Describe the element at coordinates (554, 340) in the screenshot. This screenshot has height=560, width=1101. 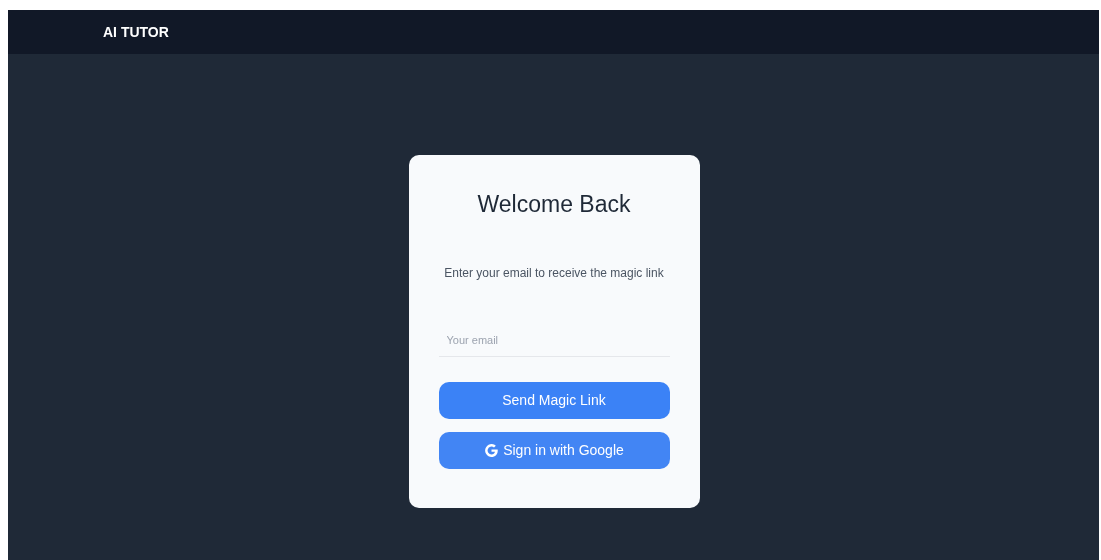
I see `email-field: Your email` at that location.